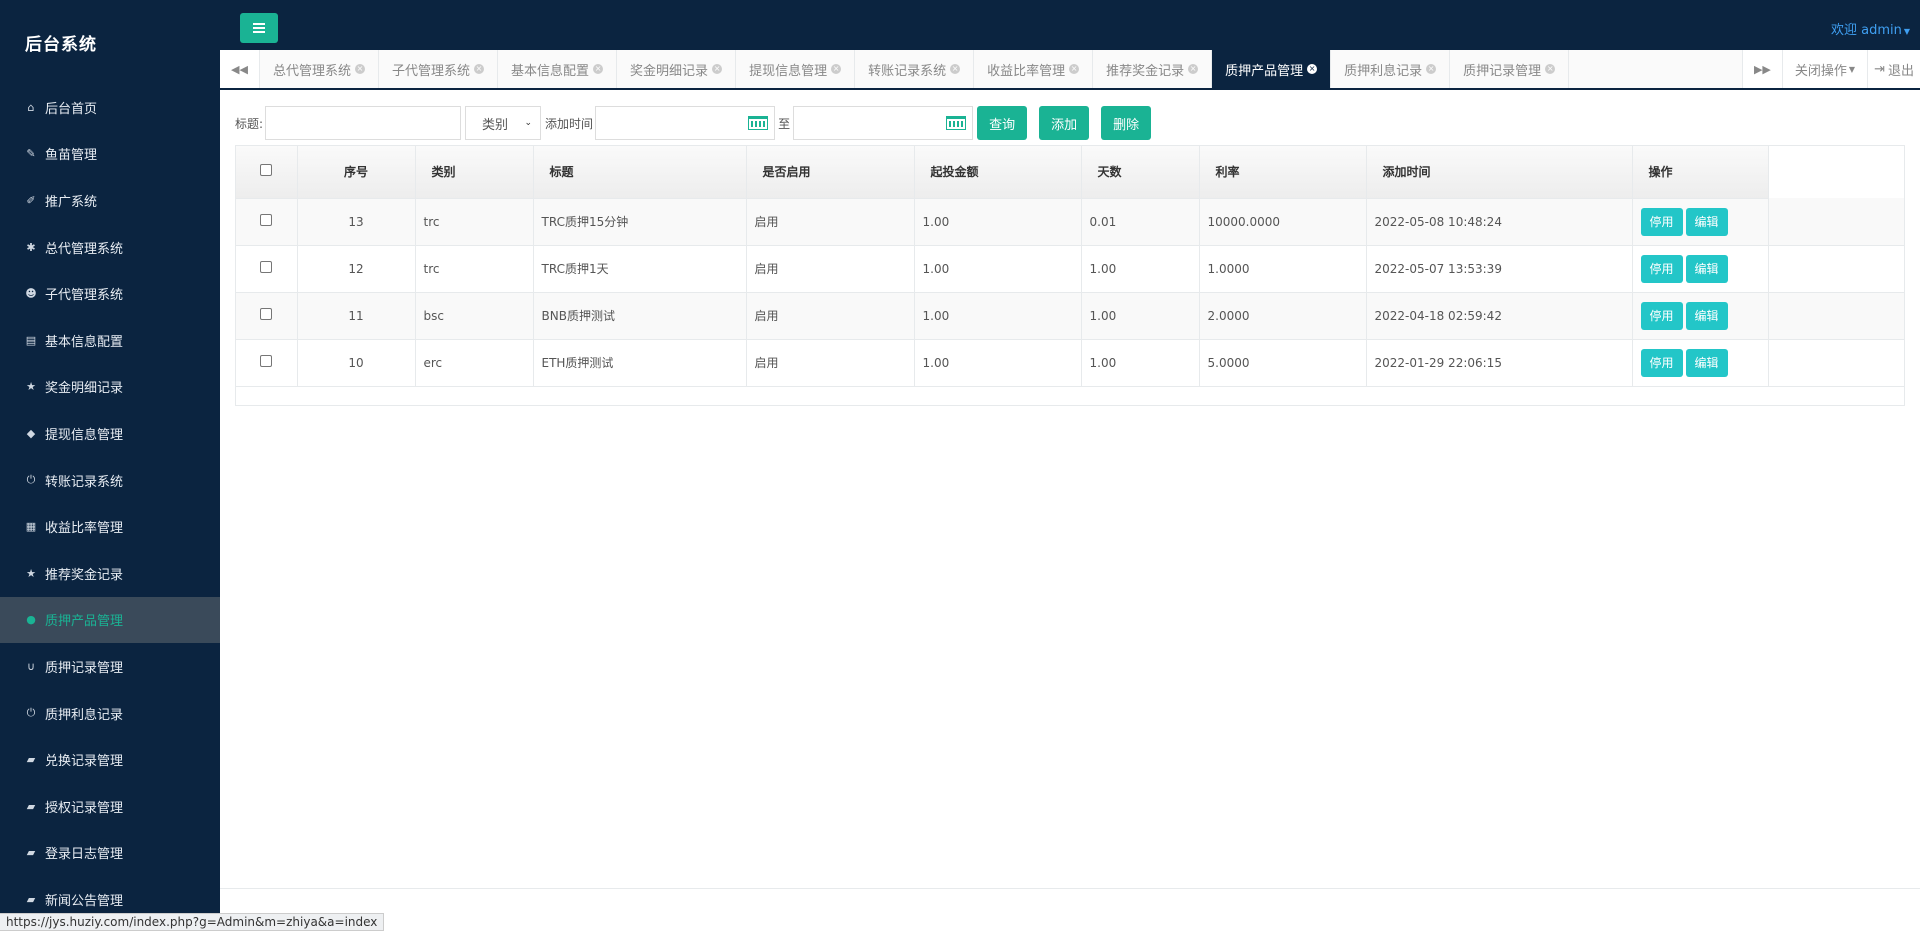 The image size is (1920, 931). I want to click on close-operations-dropdown: 关闭操作 ▼, so click(1824, 69).